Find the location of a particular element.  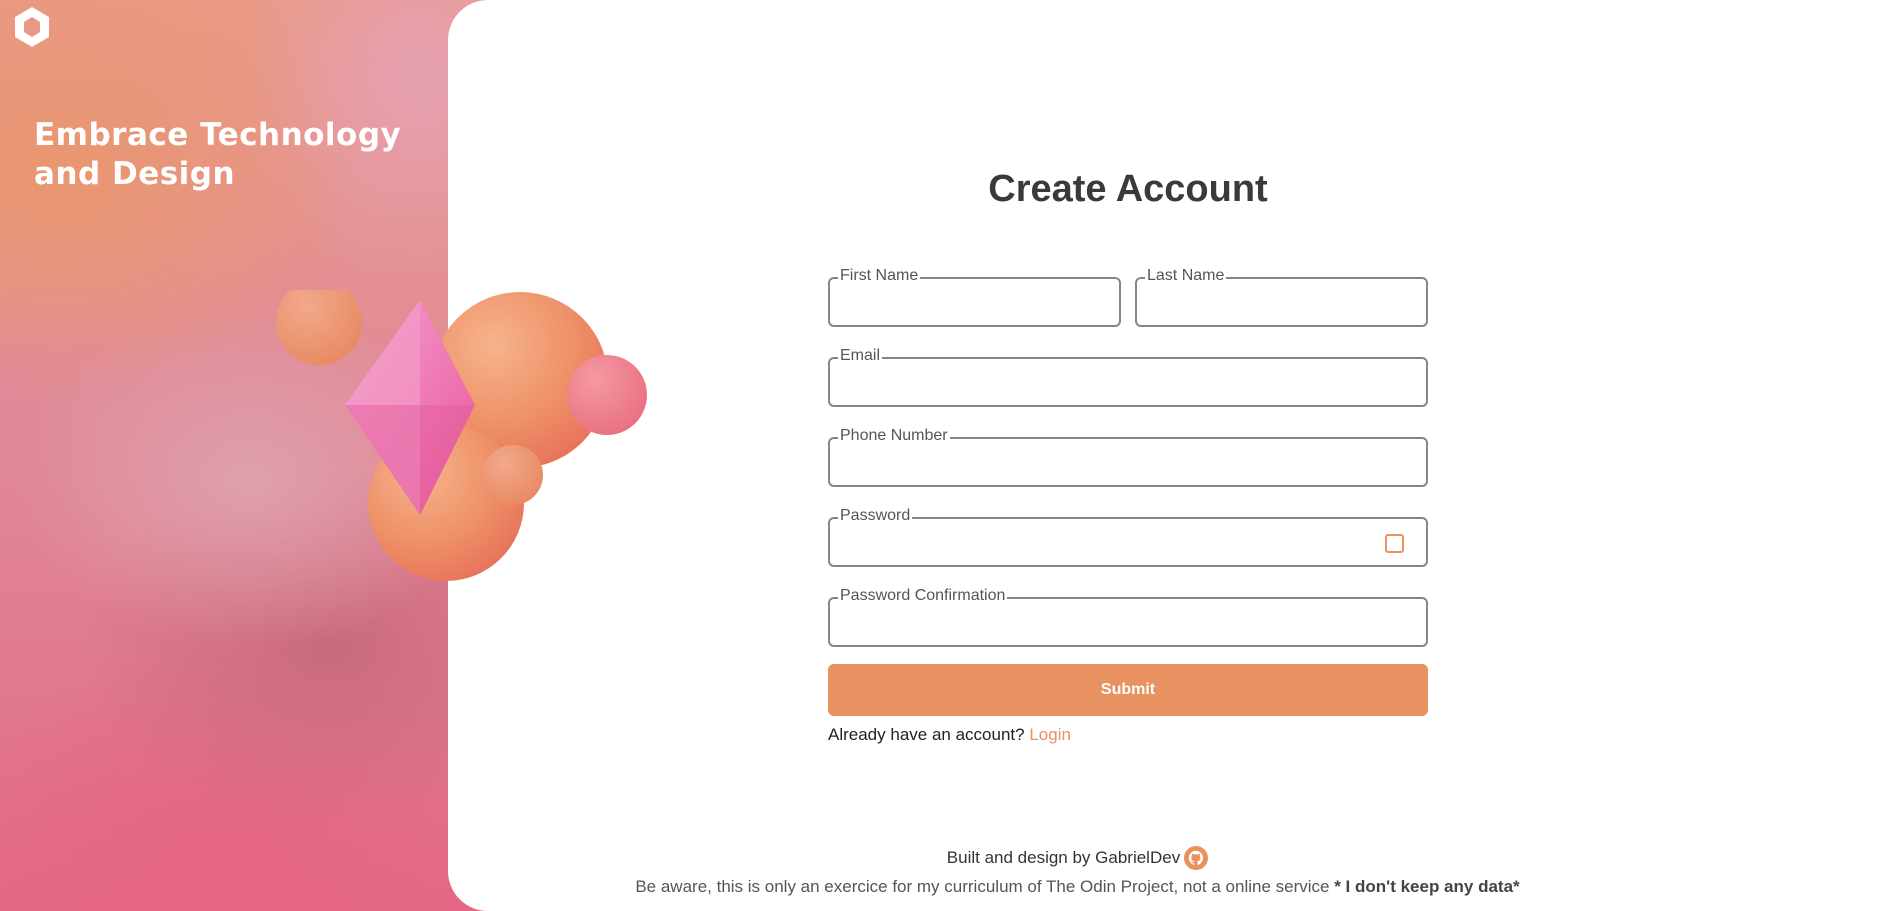

footer-credit: Built and design by GabrielDev is located at coordinates (949, 858).